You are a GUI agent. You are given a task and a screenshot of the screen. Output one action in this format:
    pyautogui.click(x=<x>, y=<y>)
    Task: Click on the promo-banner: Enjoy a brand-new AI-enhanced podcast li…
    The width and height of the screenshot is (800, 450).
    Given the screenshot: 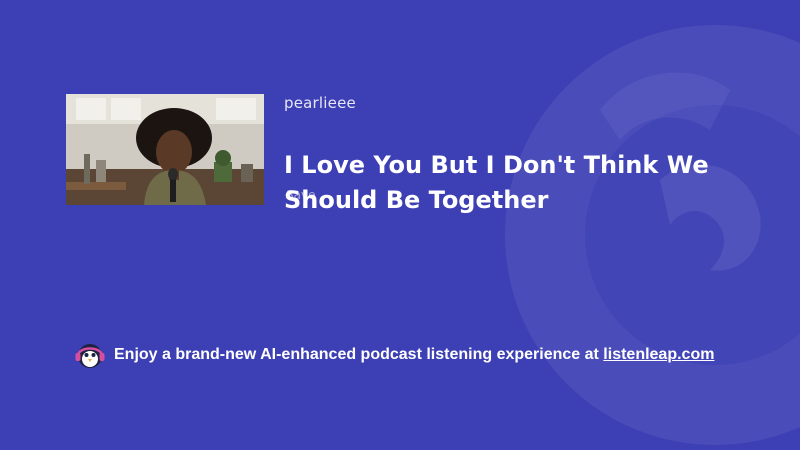 What is the action you would take?
    pyautogui.click(x=394, y=355)
    